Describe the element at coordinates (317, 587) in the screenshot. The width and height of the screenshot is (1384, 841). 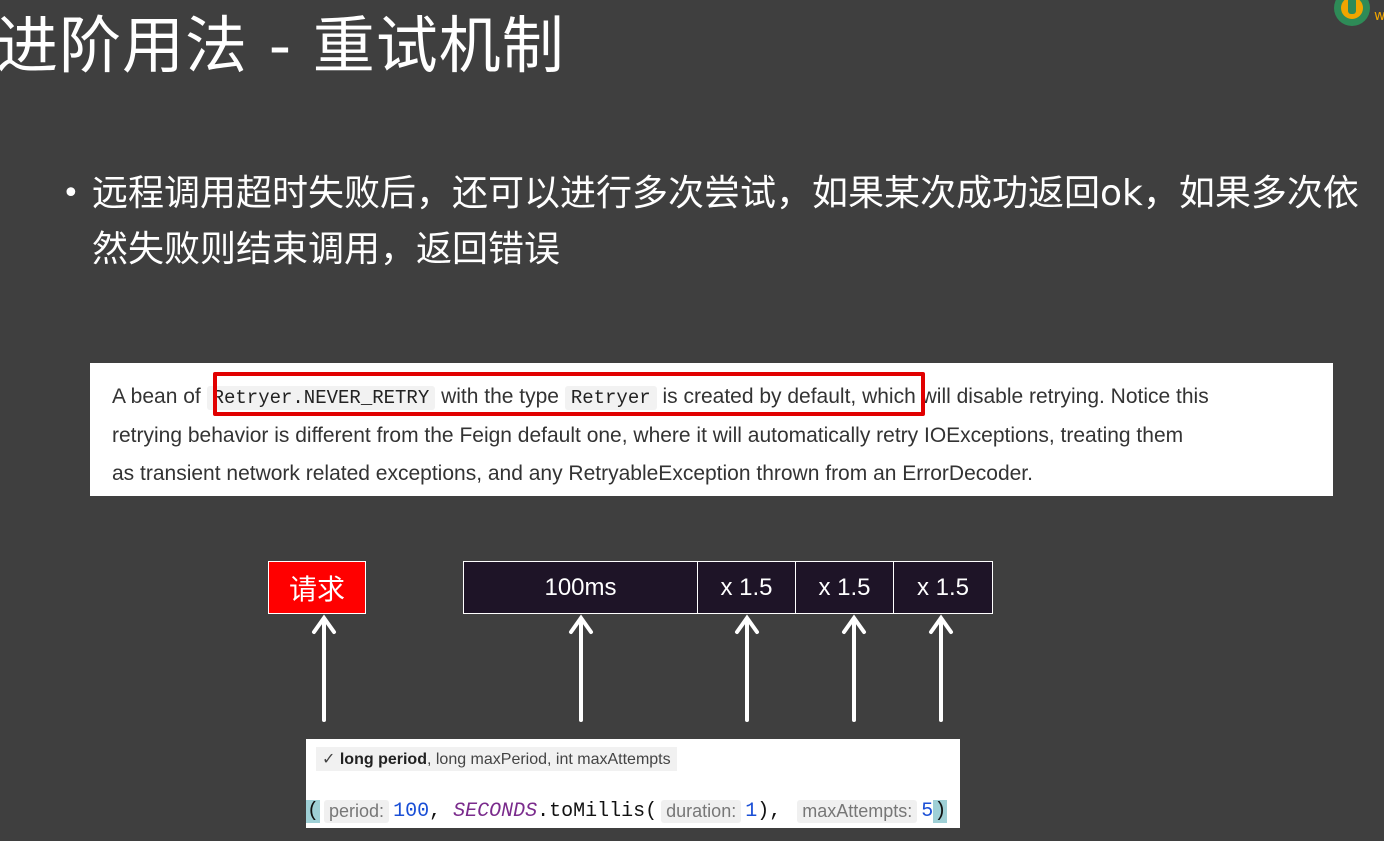
I see `request-box: 请求` at that location.